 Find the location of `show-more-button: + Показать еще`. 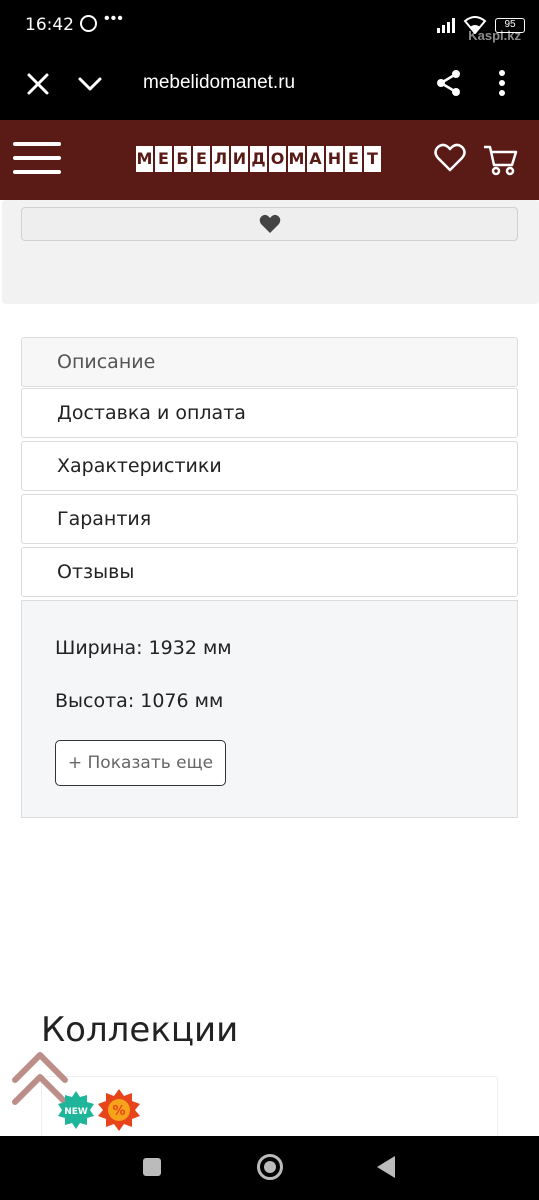

show-more-button: + Показать еще is located at coordinates (140, 763).